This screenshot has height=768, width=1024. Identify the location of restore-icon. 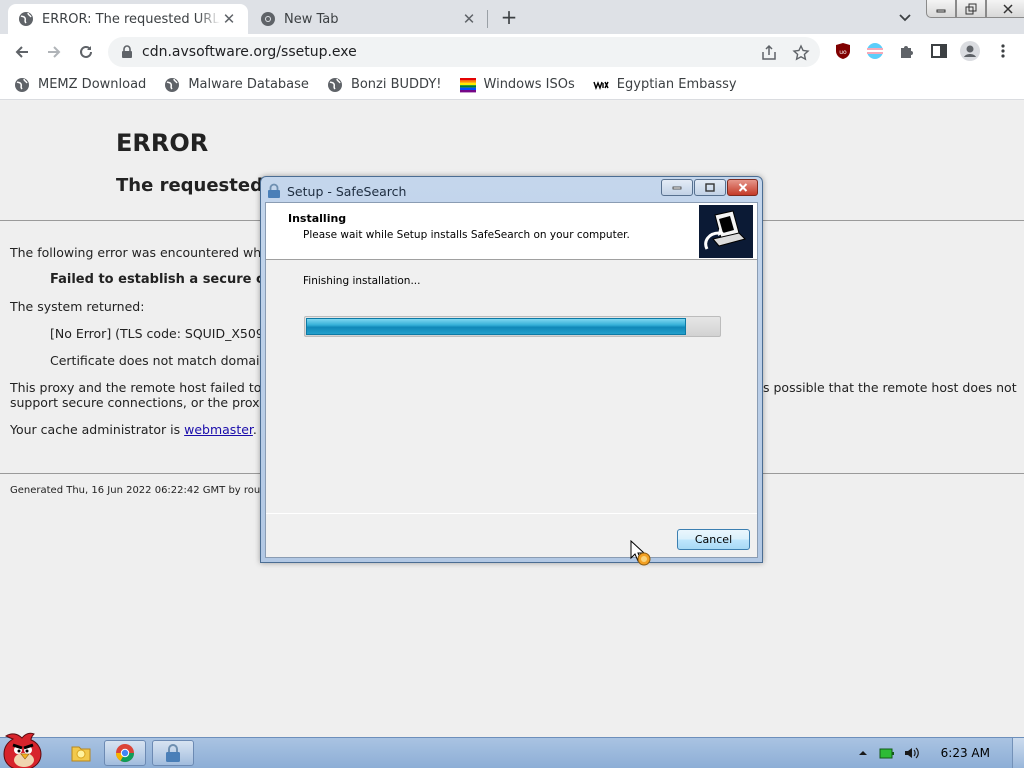
(971, 8).